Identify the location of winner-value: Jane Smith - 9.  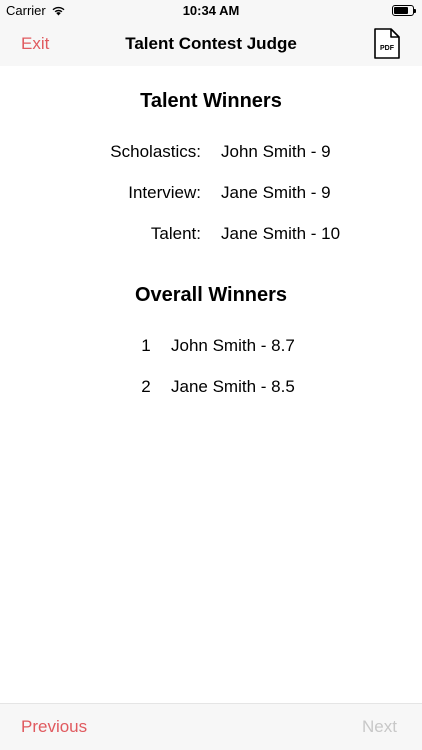
(276, 192).